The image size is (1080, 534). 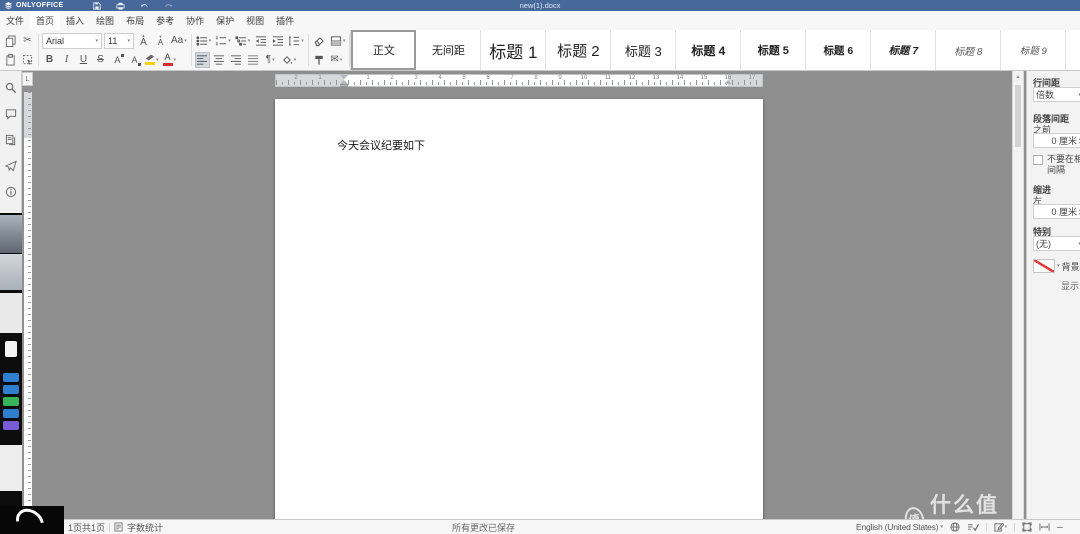 What do you see at coordinates (344, 77) in the screenshot?
I see `first-line-indent-marker` at bounding box center [344, 77].